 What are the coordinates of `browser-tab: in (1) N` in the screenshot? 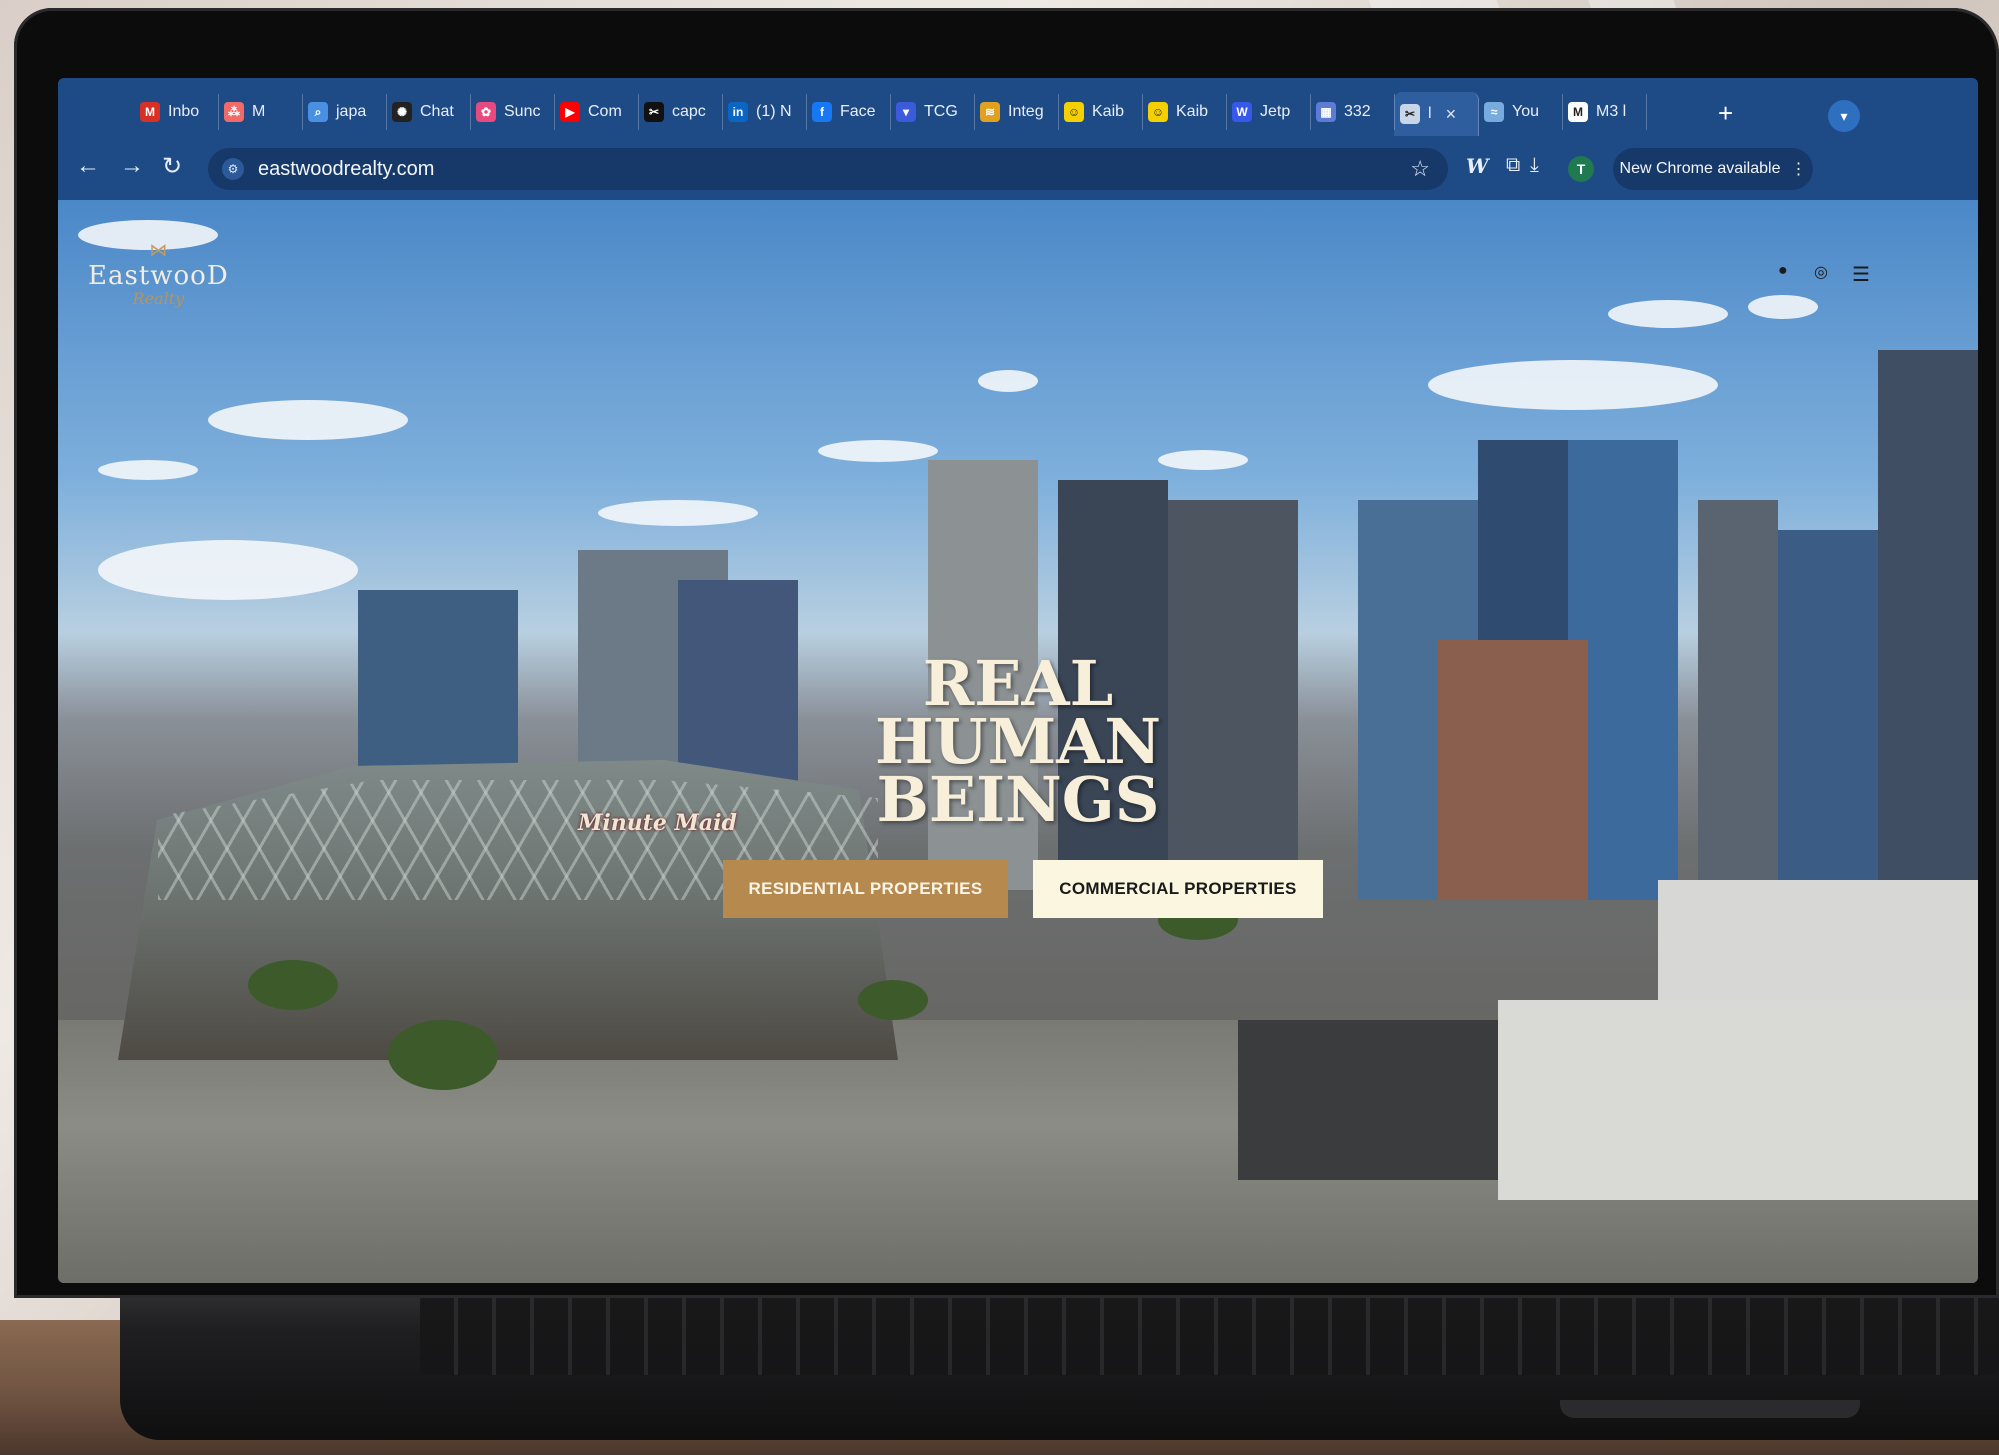 It's located at (764, 112).